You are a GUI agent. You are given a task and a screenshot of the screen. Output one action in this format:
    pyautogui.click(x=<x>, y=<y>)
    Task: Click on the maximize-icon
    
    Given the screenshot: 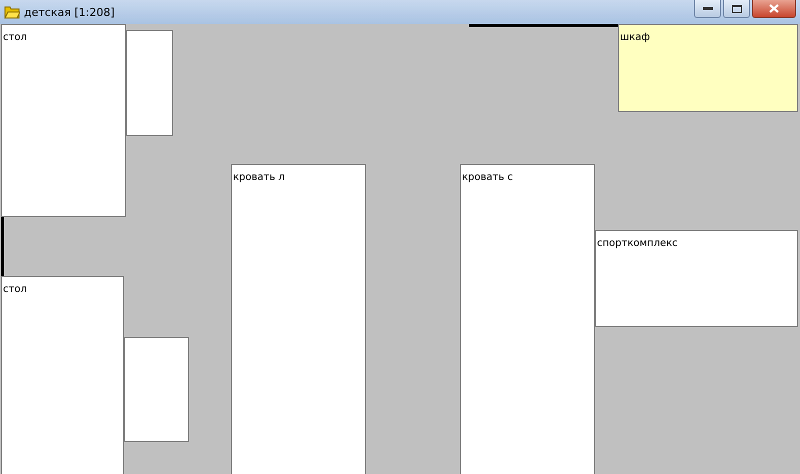 What is the action you would take?
    pyautogui.click(x=737, y=8)
    